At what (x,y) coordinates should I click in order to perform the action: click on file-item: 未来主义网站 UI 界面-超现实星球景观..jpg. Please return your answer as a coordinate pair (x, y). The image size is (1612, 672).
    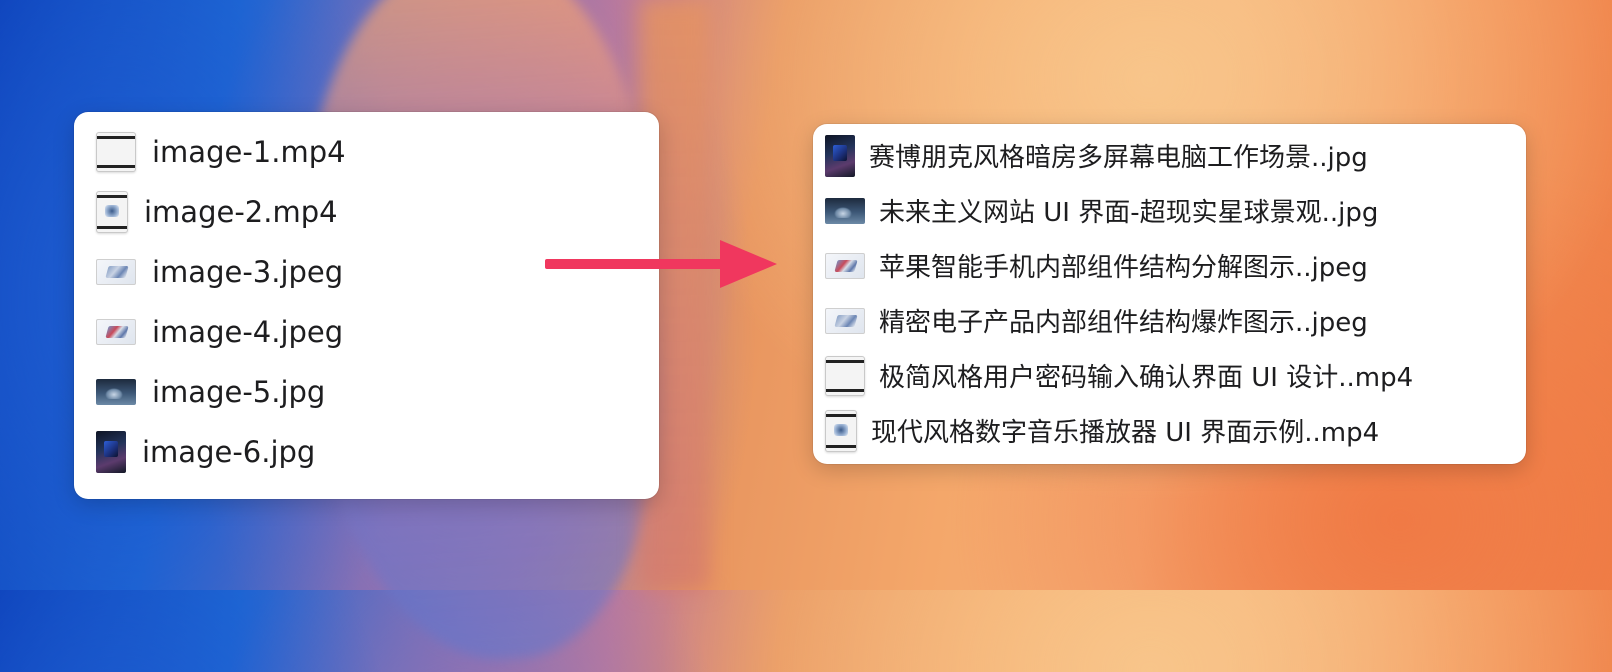
    Looking at the image, I should click on (1175, 210).